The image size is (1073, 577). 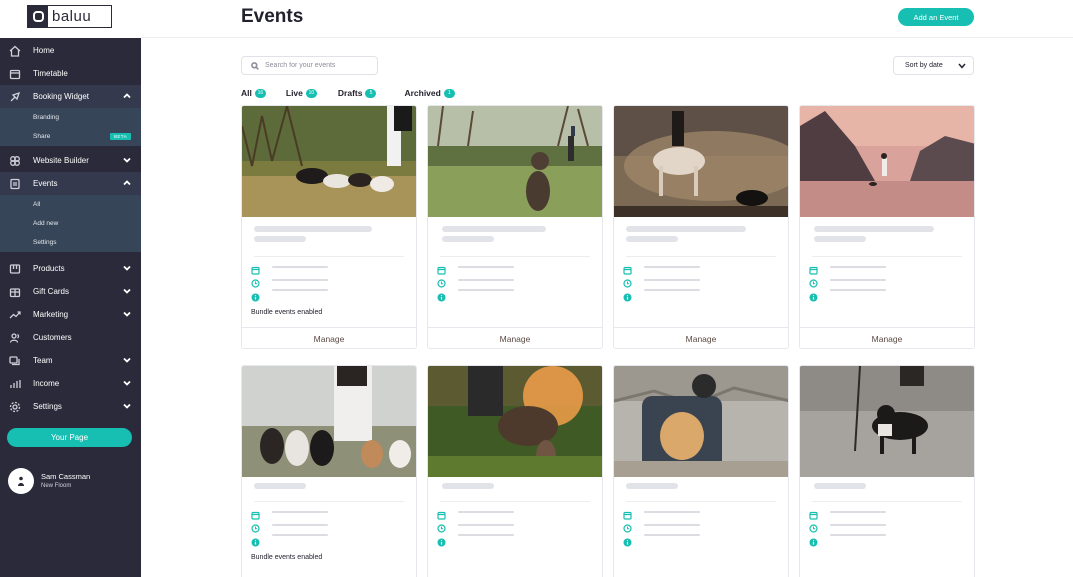 I want to click on sidebar-item-label: Timetable, so click(x=50, y=73).